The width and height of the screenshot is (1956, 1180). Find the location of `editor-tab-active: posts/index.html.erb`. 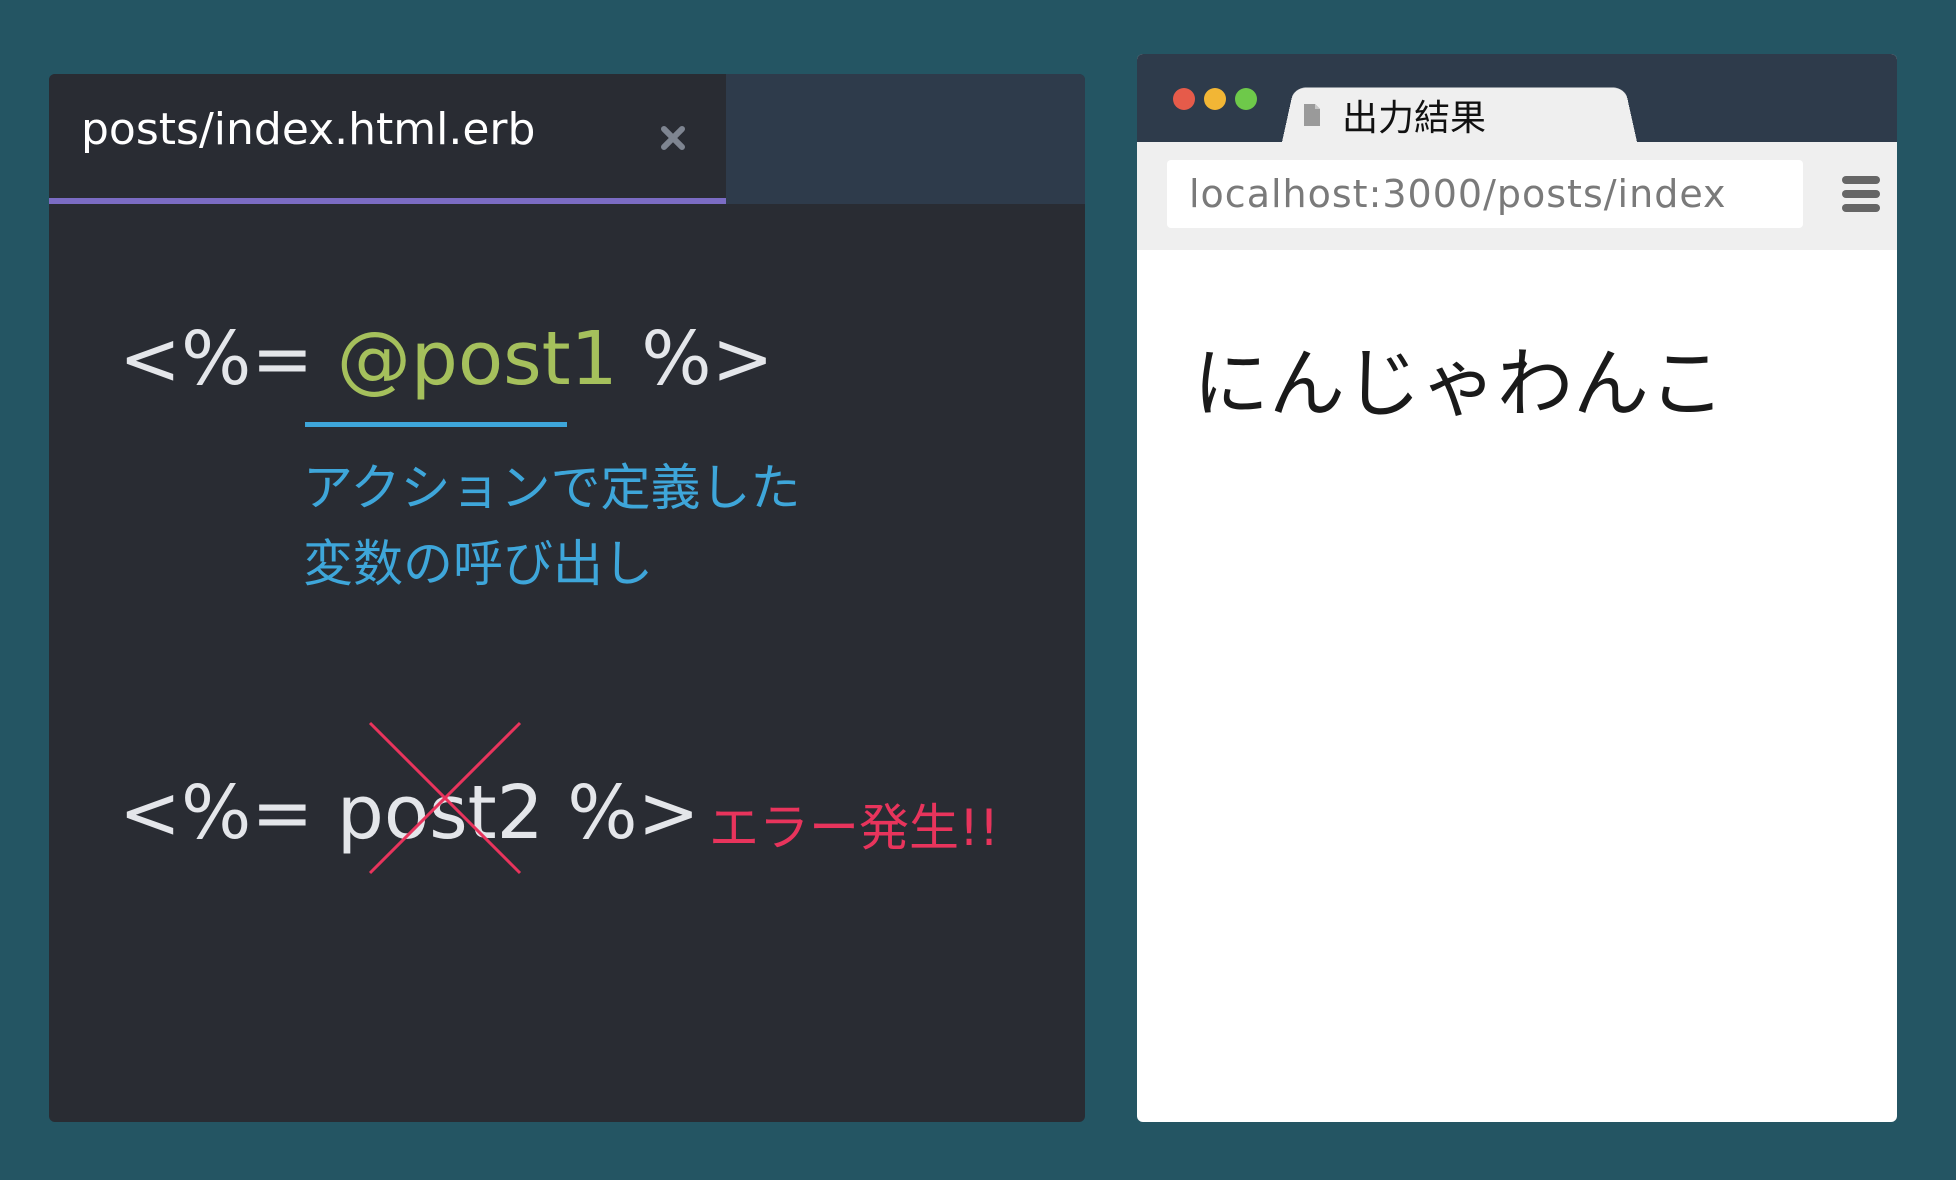

editor-tab-active: posts/index.html.erb is located at coordinates (387, 139).